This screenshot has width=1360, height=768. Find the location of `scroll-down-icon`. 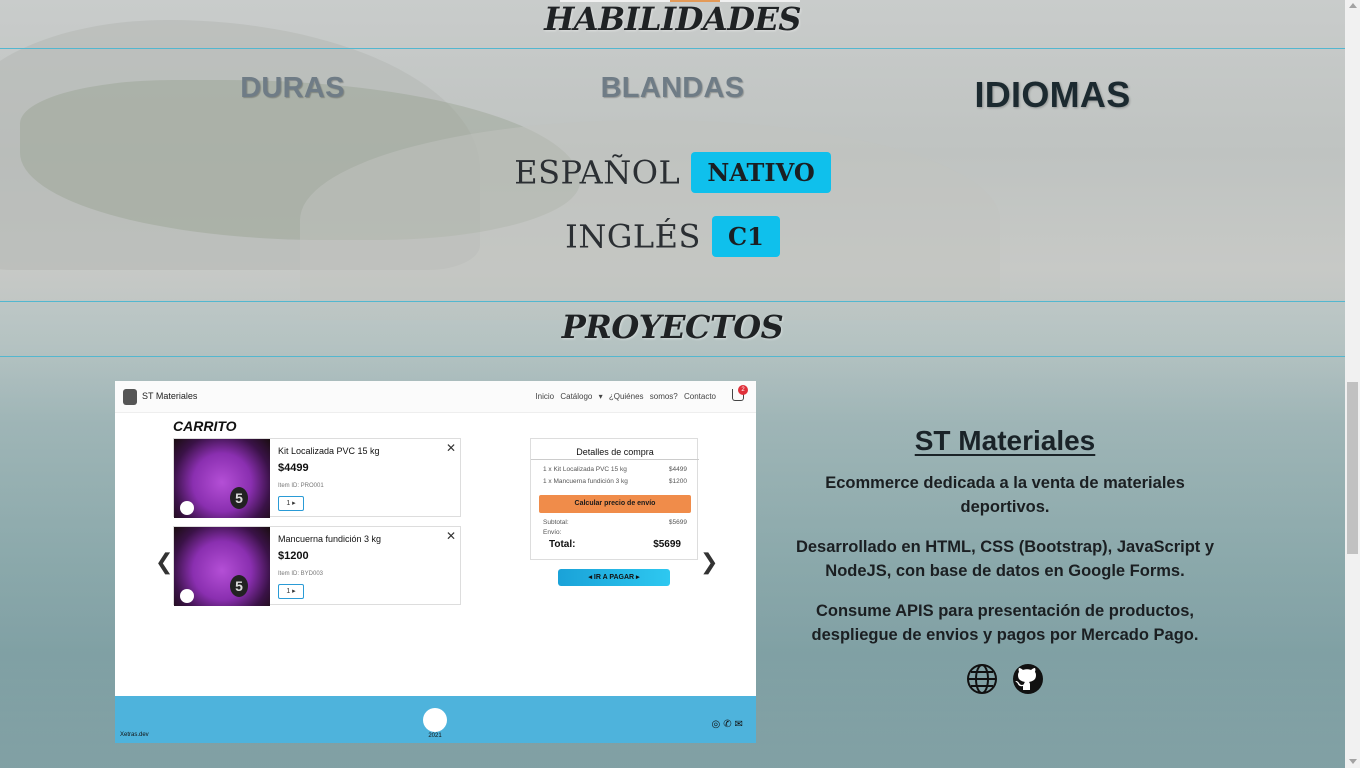

scroll-down-icon is located at coordinates (1353, 761).